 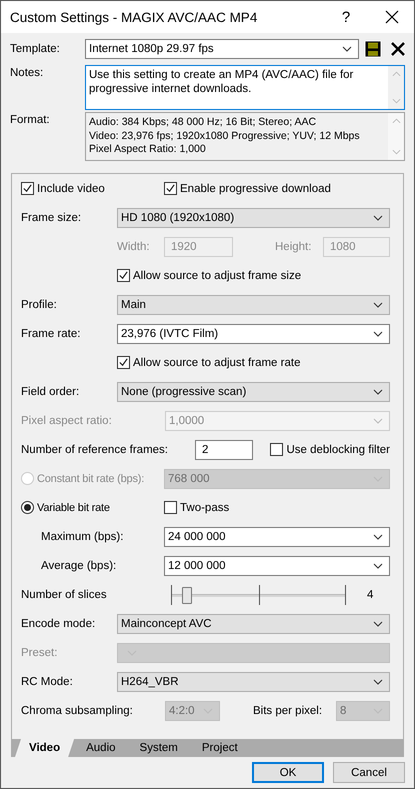 What do you see at coordinates (92, 188) in the screenshot?
I see `checkbox: Include video` at bounding box center [92, 188].